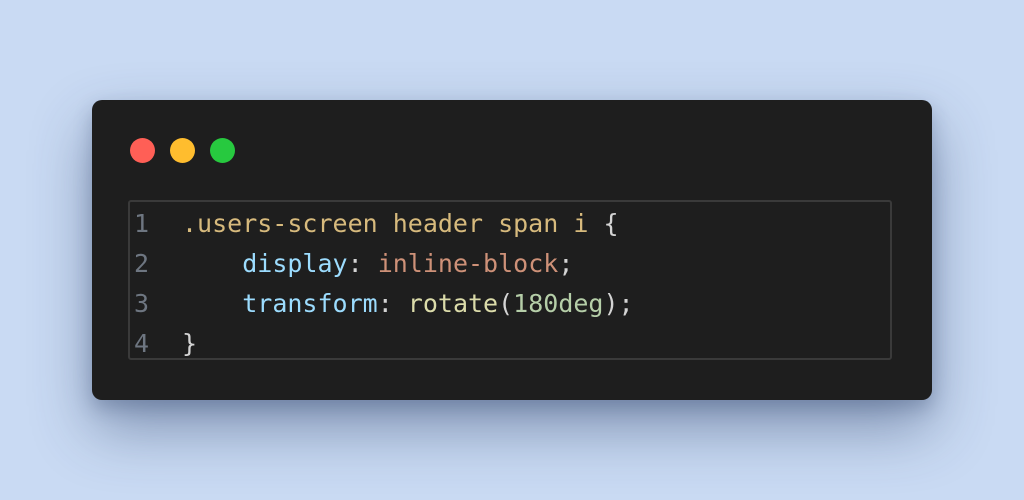 The width and height of the screenshot is (1024, 500). I want to click on close-brace: }, so click(190, 343).